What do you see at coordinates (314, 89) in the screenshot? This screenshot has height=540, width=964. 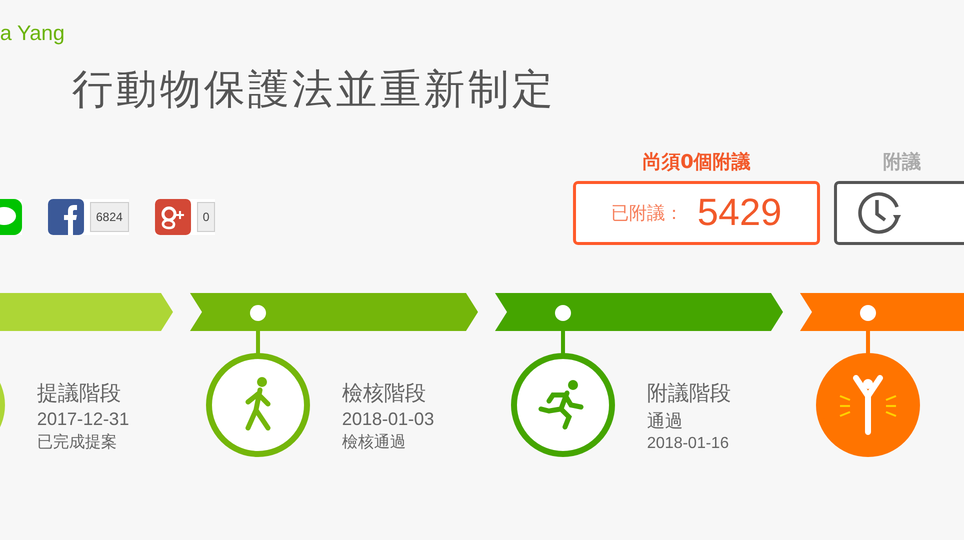 I see `petition-title: 行動物保護法並重新制定` at bounding box center [314, 89].